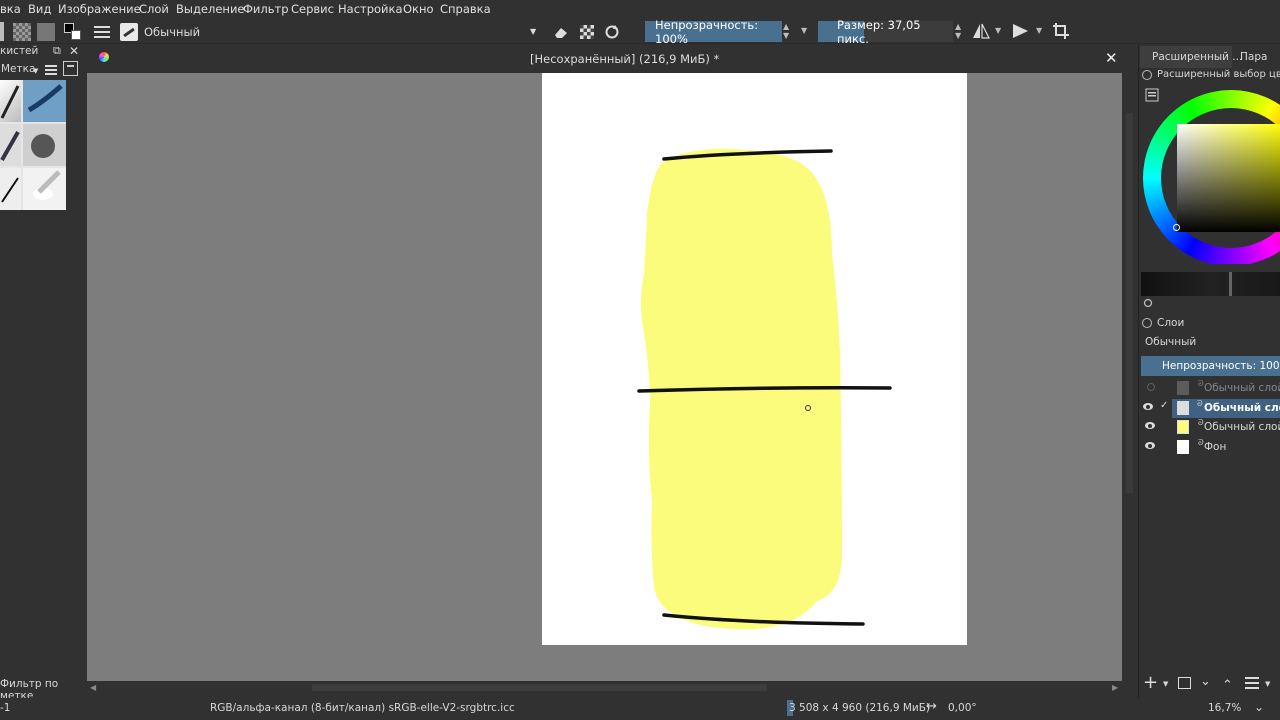 This screenshot has width=1280, height=720. I want to click on rotation-value: 0,00°, so click(962, 708).